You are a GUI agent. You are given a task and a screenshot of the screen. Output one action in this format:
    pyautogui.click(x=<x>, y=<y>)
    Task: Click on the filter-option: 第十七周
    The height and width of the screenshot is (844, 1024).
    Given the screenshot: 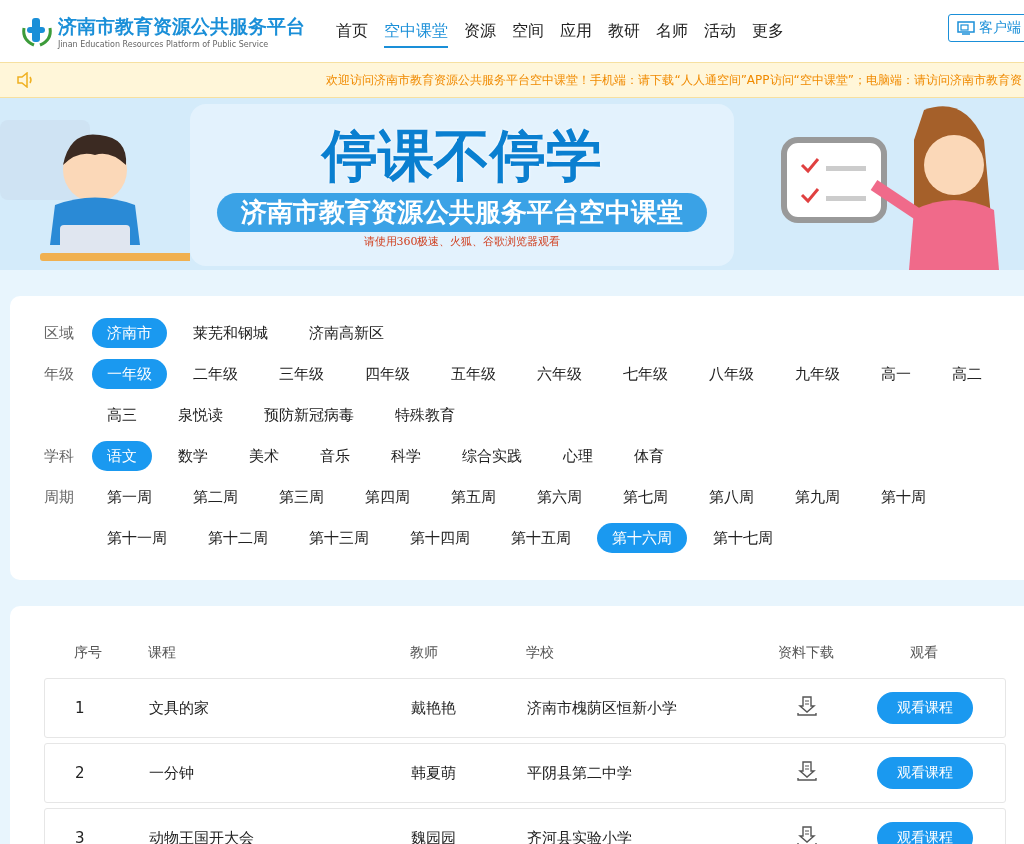 What is the action you would take?
    pyautogui.click(x=743, y=538)
    